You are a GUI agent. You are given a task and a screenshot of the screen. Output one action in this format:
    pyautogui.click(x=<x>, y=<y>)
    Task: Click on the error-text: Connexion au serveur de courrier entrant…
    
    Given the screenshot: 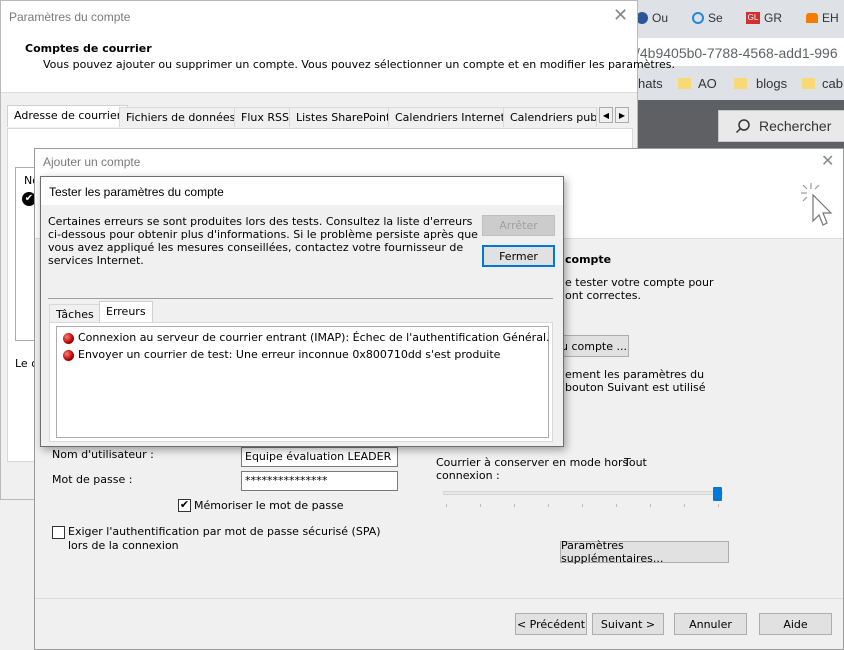 What is the action you would take?
    pyautogui.click(x=314, y=337)
    